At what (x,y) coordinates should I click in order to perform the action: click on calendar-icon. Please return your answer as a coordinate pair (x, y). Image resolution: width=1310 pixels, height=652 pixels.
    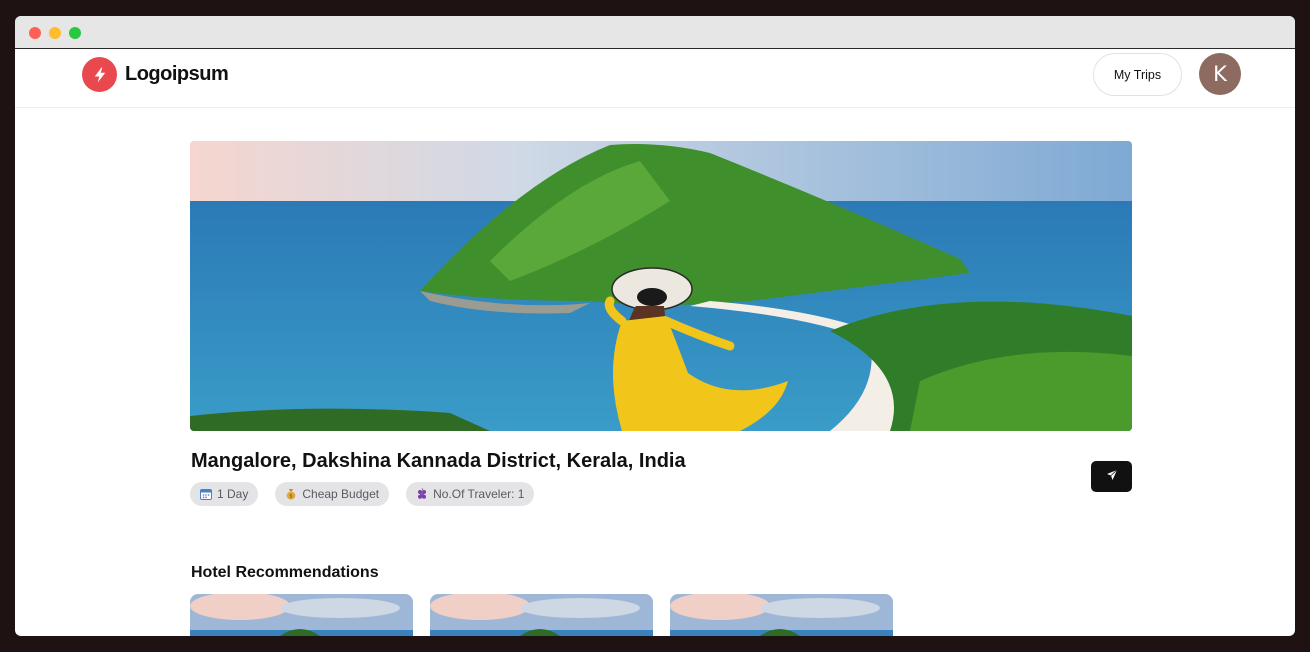
    Looking at the image, I should click on (206, 494).